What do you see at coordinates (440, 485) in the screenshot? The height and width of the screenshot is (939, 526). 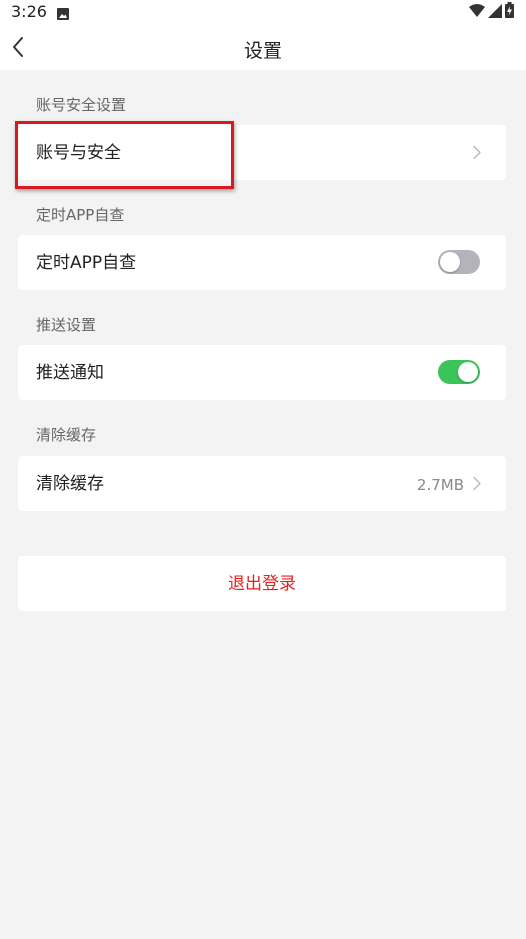 I see `cache-size-value: 2.7MB` at bounding box center [440, 485].